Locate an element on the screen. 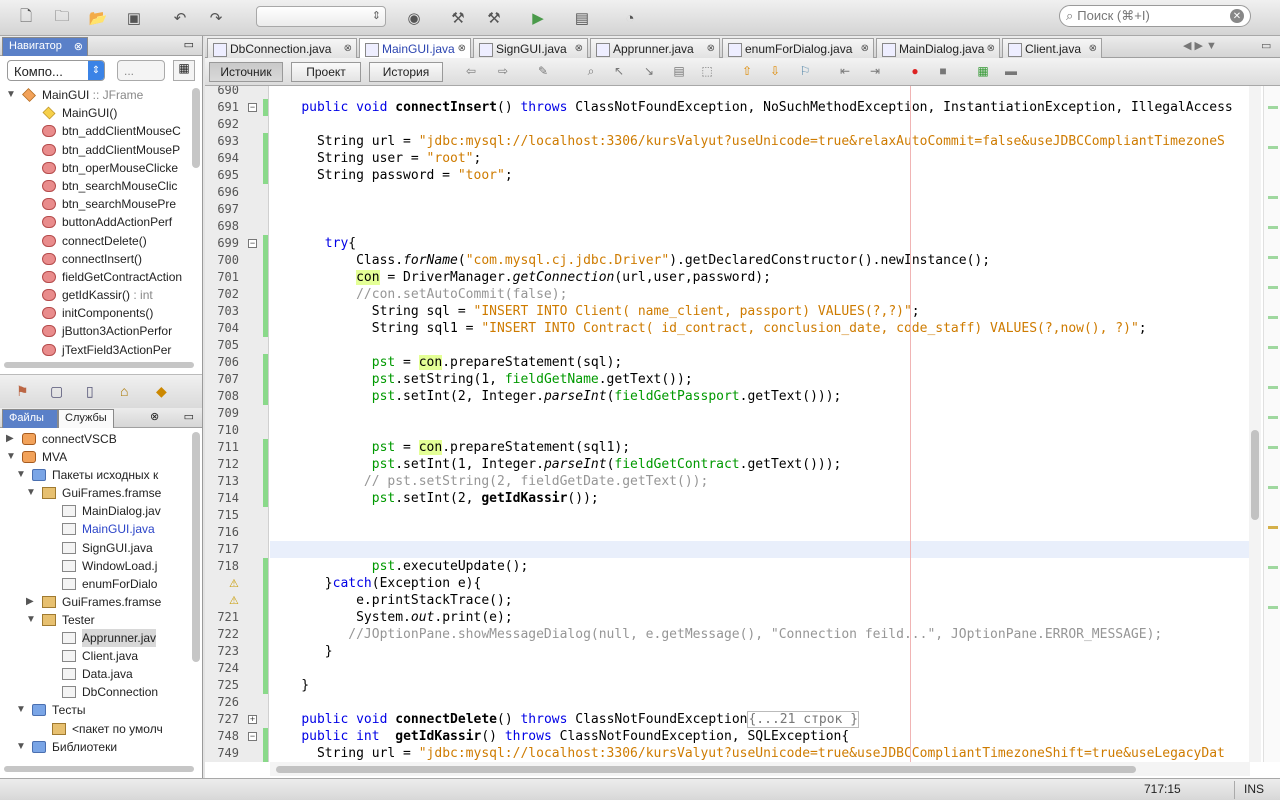 The width and height of the screenshot is (1280, 800). inherited-filter-icon: ◆ is located at coordinates (161, 391).